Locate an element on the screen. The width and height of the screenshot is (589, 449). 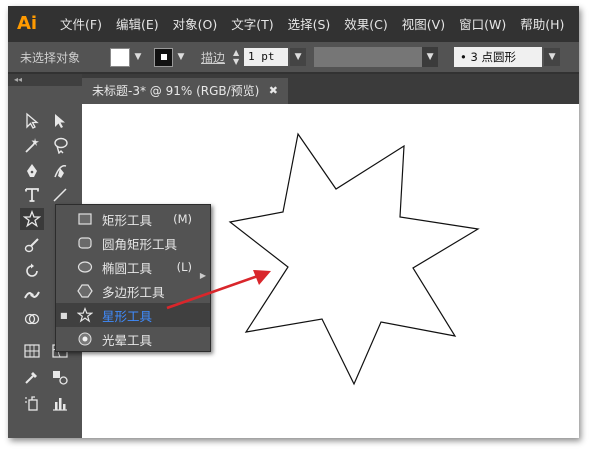
line-segment-tool is located at coordinates (60, 195).